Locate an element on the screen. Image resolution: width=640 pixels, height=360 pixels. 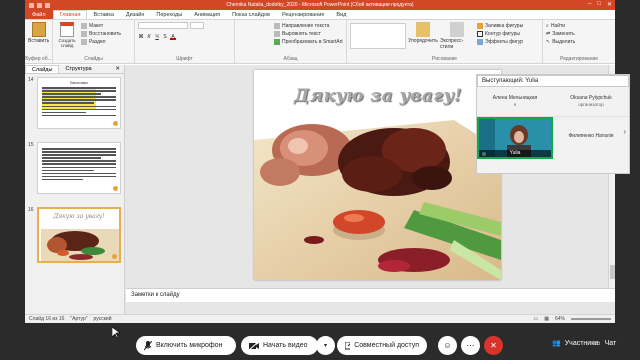
participant-tile: Филипенко Наталія is located at coordinates (591, 139).